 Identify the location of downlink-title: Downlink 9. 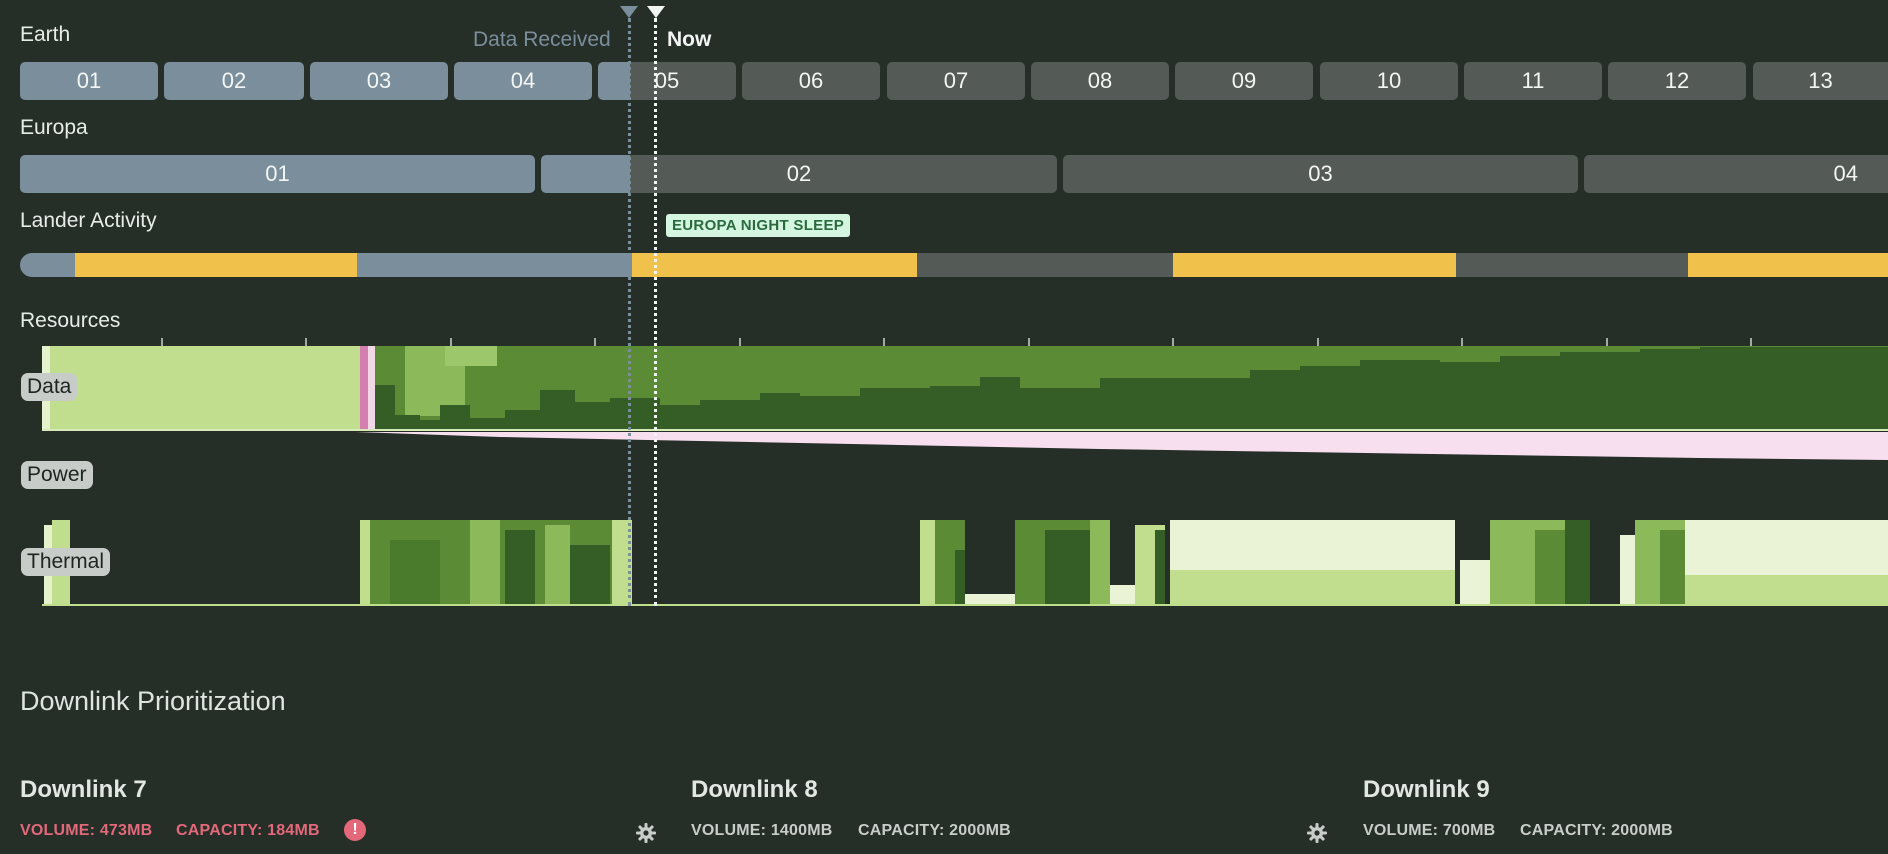
(1426, 789).